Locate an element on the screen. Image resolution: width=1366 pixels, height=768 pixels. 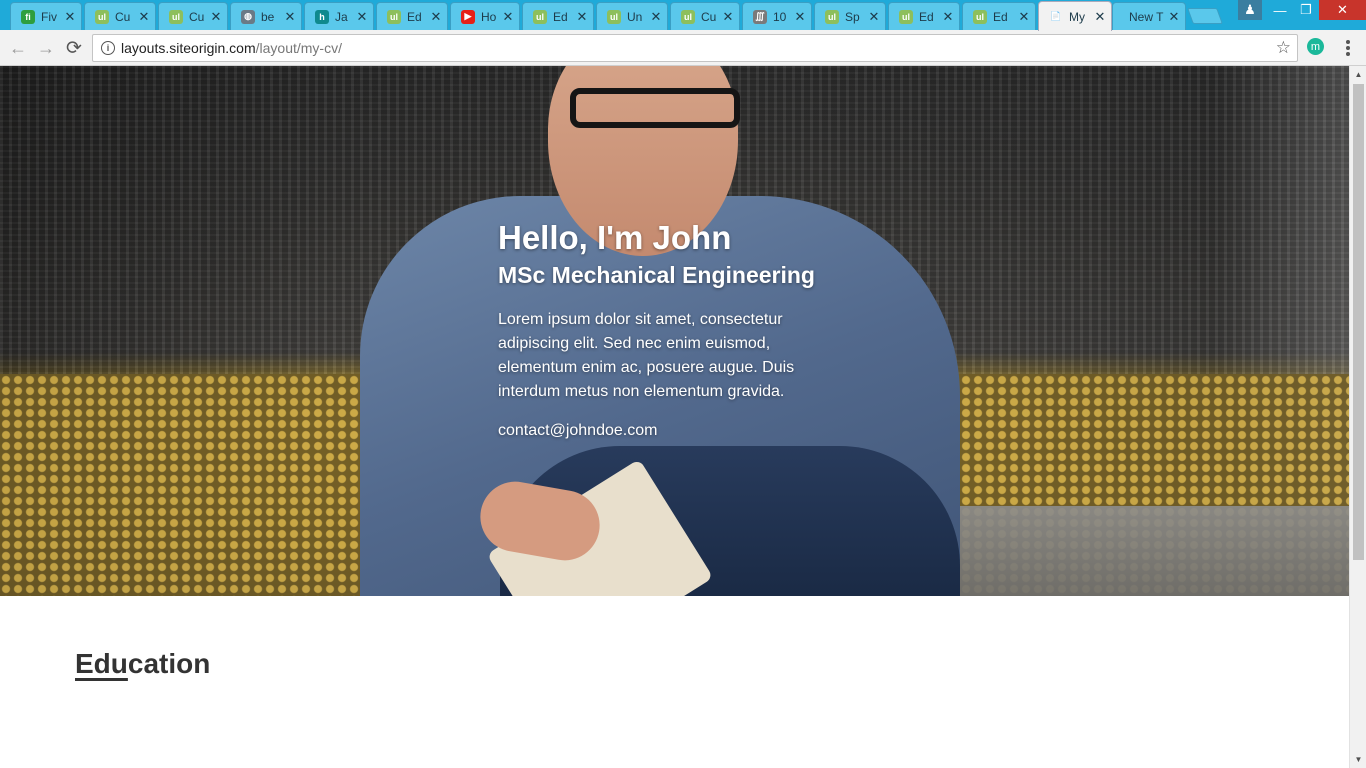
scroll-down-arrow-icon: ▼ is located at coordinates (1358, 759).